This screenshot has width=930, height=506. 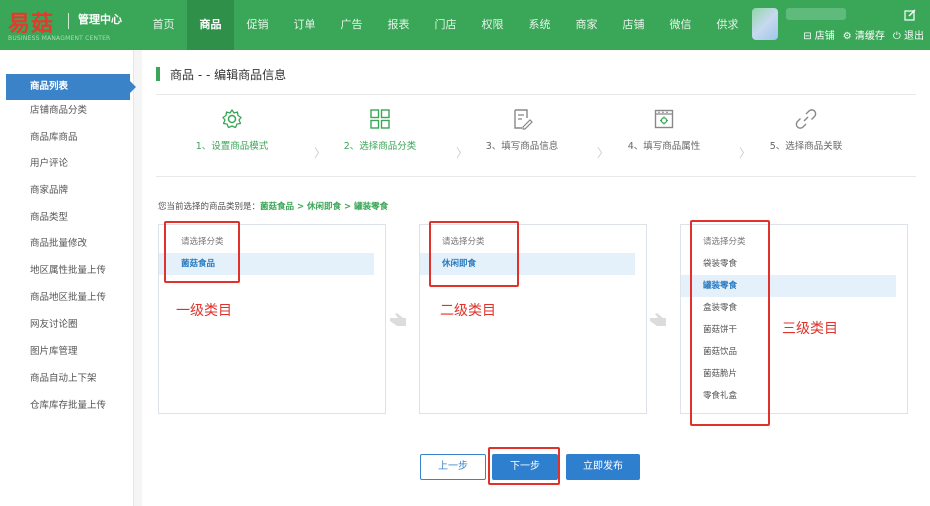 I want to click on link-icon, so click(x=806, y=119).